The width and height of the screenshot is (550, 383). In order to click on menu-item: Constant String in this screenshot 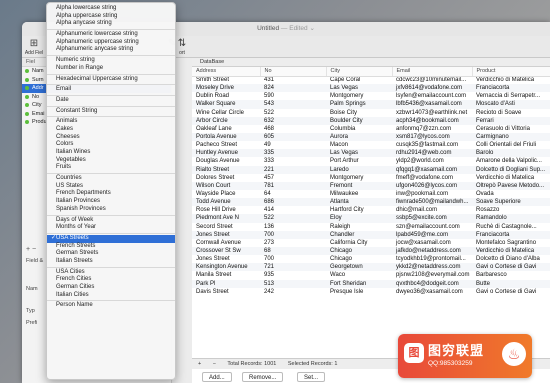, I will do `click(111, 112)`.